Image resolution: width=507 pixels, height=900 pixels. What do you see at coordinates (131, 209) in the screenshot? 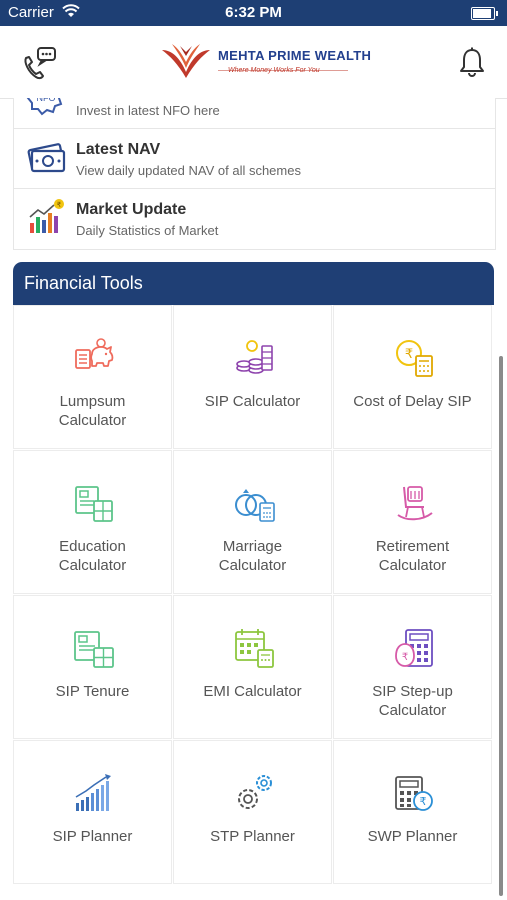
I see `service-title: Market Update` at bounding box center [131, 209].